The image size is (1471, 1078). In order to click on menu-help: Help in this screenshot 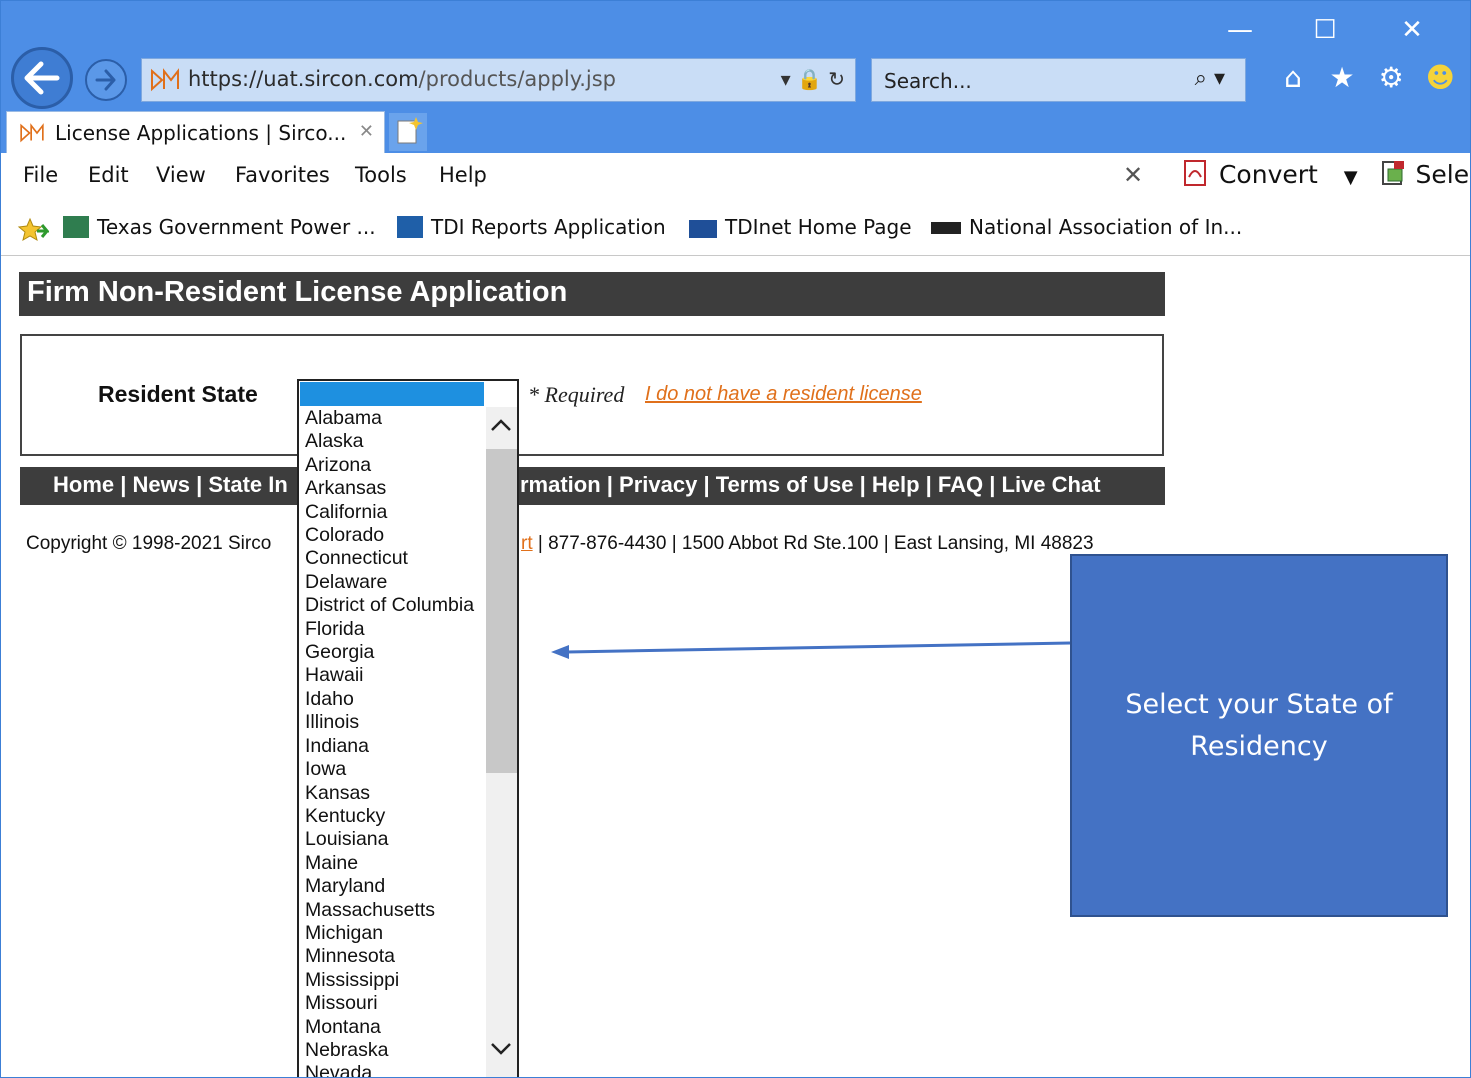, I will do `click(463, 175)`.